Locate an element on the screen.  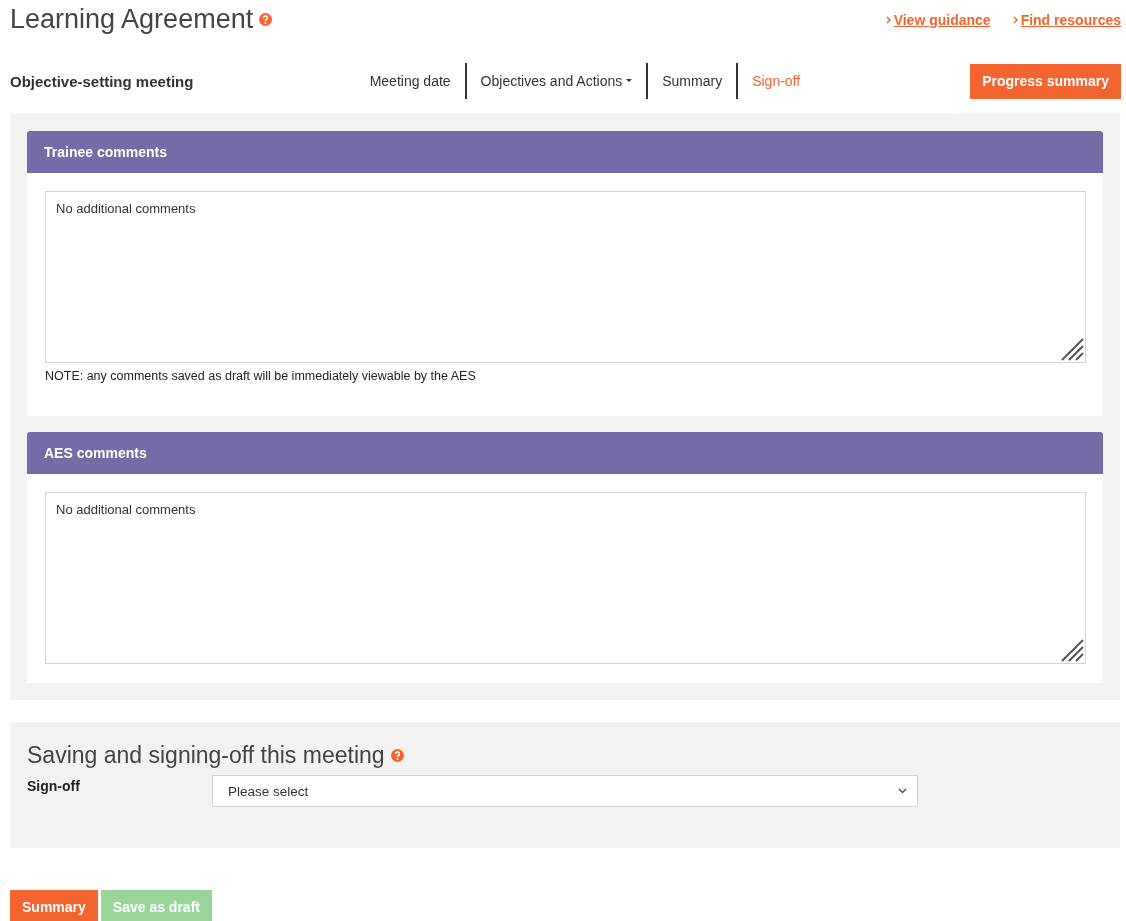
card-header: Trainee comments is located at coordinates (565, 152).